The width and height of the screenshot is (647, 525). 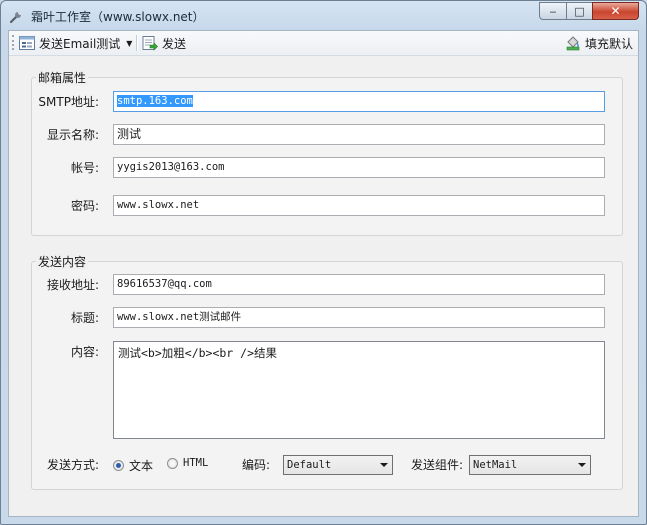 I want to click on radio-text-indicator, so click(x=118, y=465).